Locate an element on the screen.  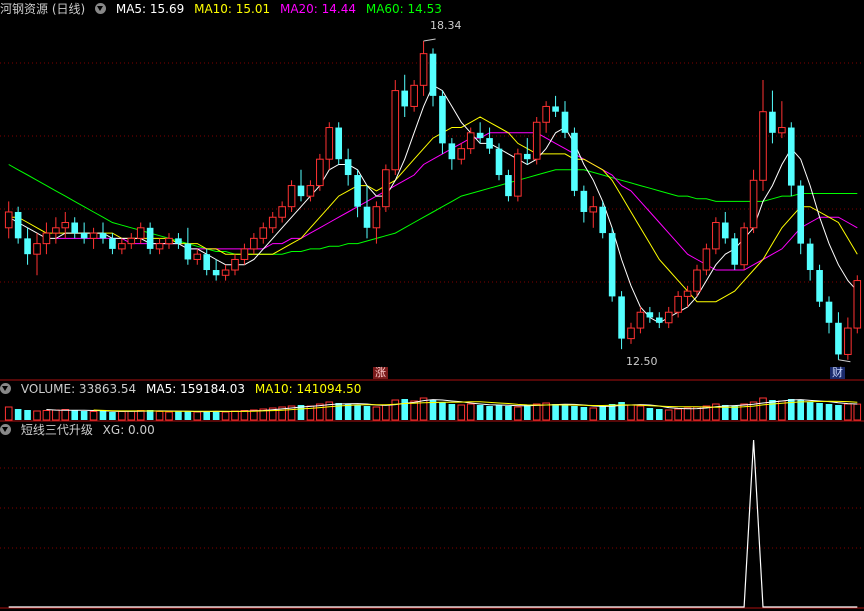
event-tag-cai: 财 is located at coordinates (837, 373).